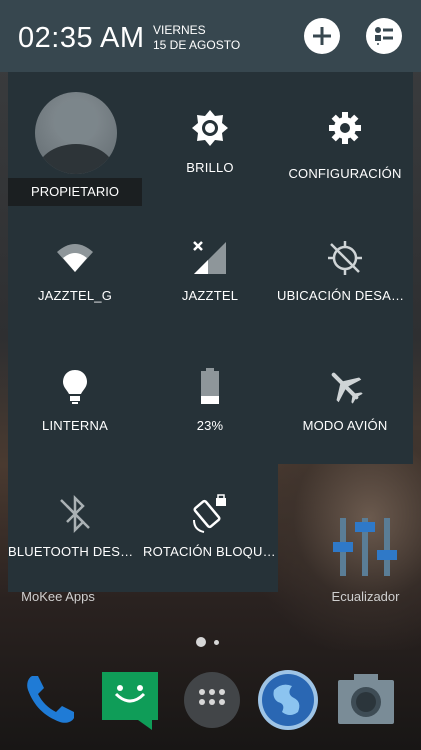 This screenshot has height=750, width=421. Describe the element at coordinates (75, 541) in the screenshot. I see `tile-bluetooth: BLUETOOTH DESACTIVADO` at that location.